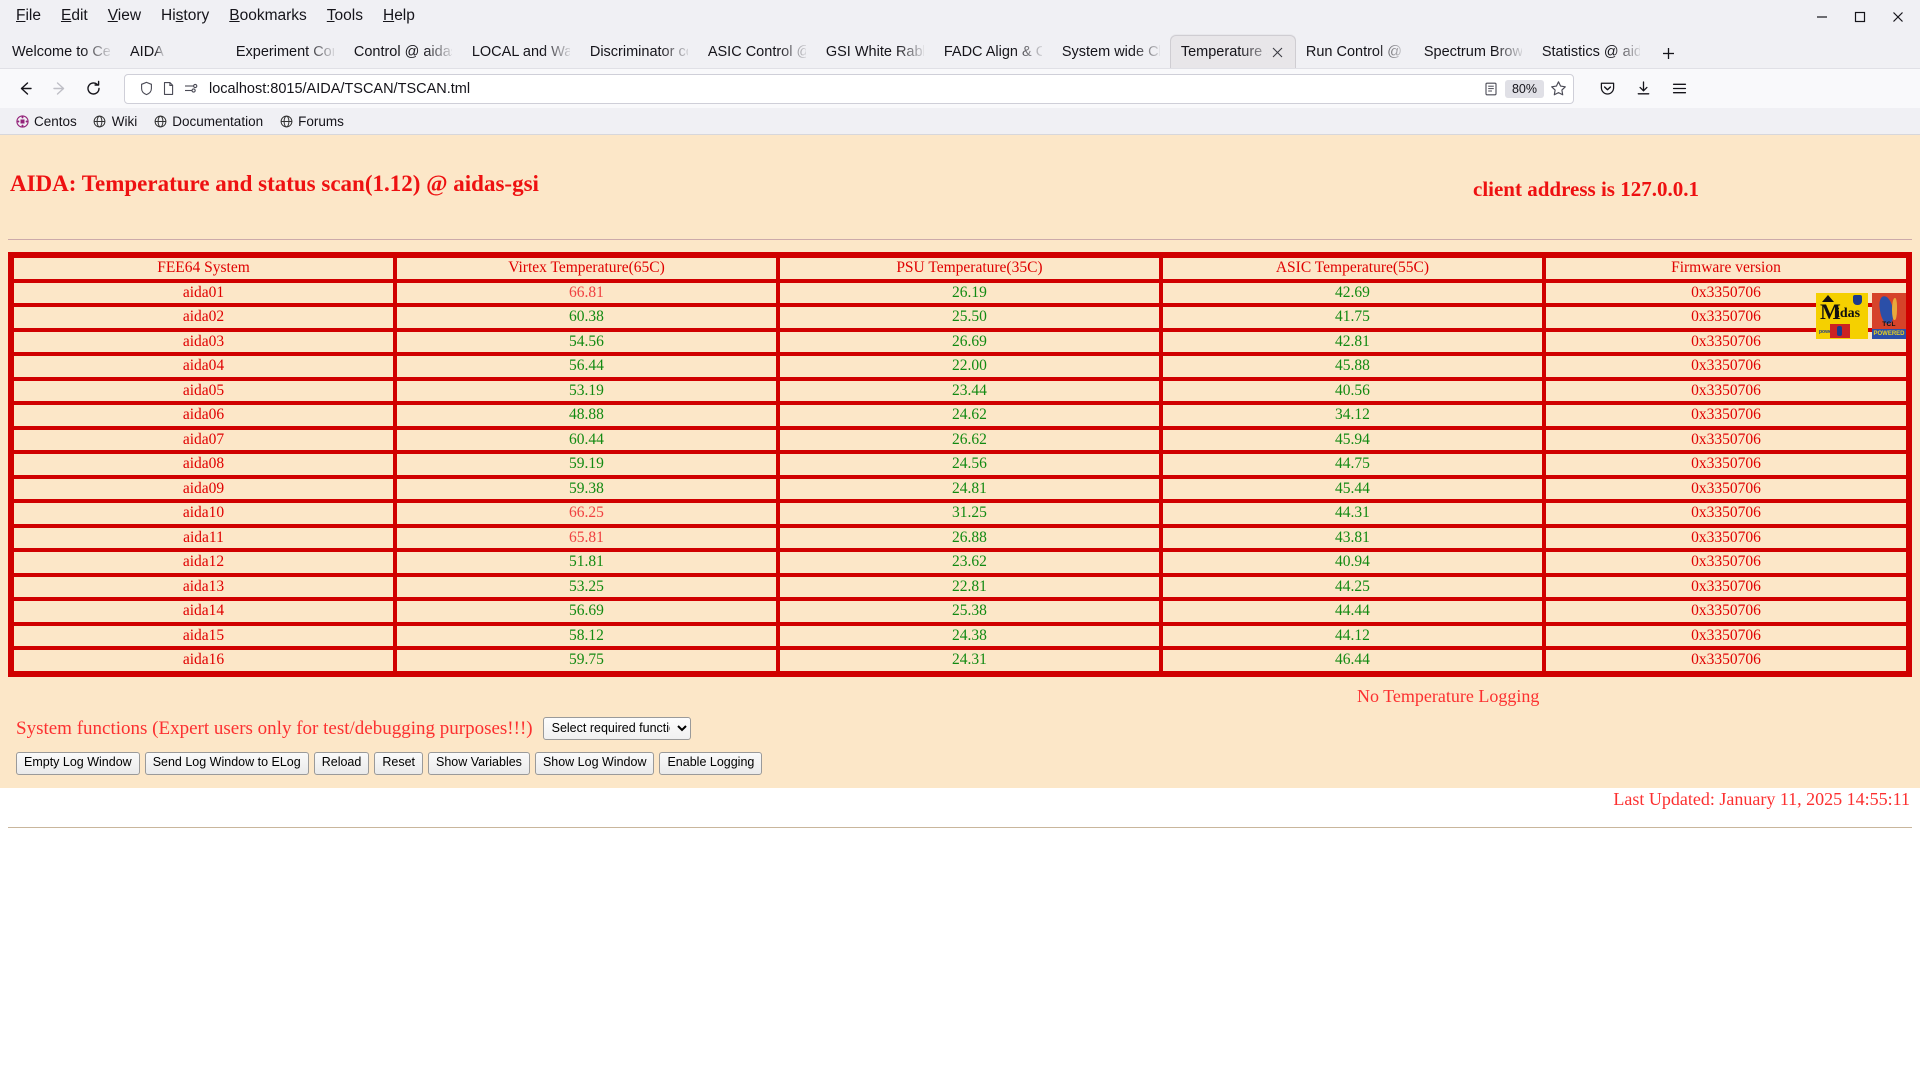 The height and width of the screenshot is (1080, 1920). Describe the element at coordinates (1277, 52) in the screenshot. I see `tab-close-icon` at that location.